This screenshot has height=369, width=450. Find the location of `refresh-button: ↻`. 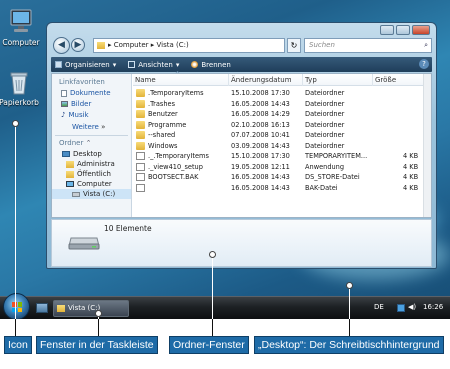

refresh-button: ↻ is located at coordinates (294, 45).